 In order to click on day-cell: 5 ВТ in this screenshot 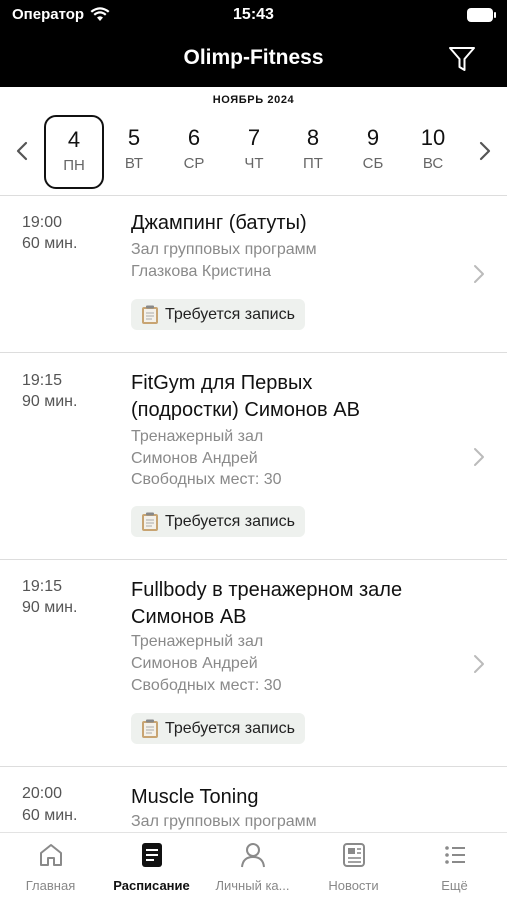, I will do `click(134, 152)`.